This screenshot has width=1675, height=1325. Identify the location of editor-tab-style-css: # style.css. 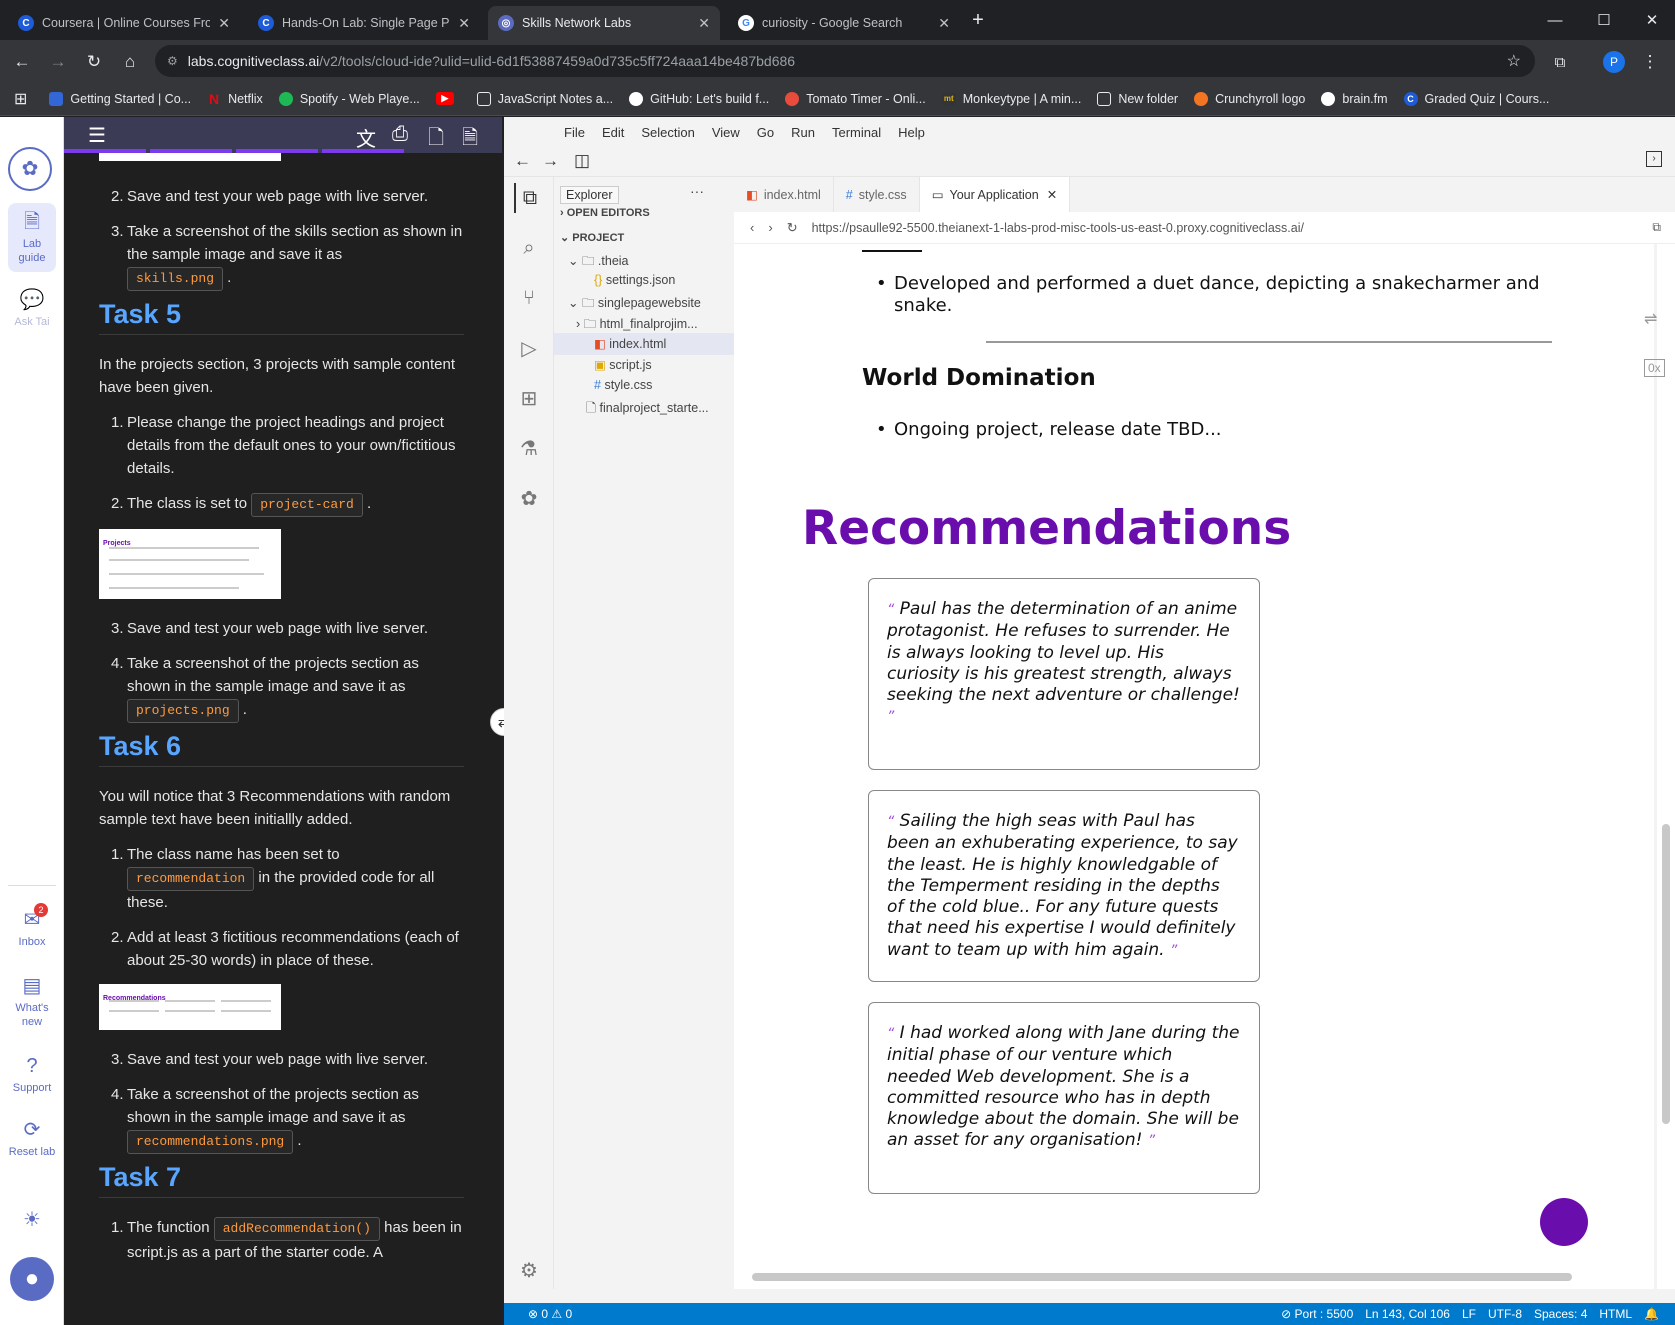
(877, 194).